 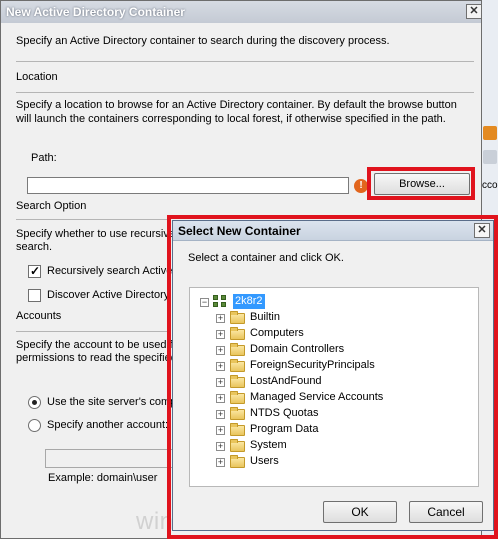 What do you see at coordinates (241, 12) in the screenshot?
I see `dialog-title-bar: New Active Directory Container` at bounding box center [241, 12].